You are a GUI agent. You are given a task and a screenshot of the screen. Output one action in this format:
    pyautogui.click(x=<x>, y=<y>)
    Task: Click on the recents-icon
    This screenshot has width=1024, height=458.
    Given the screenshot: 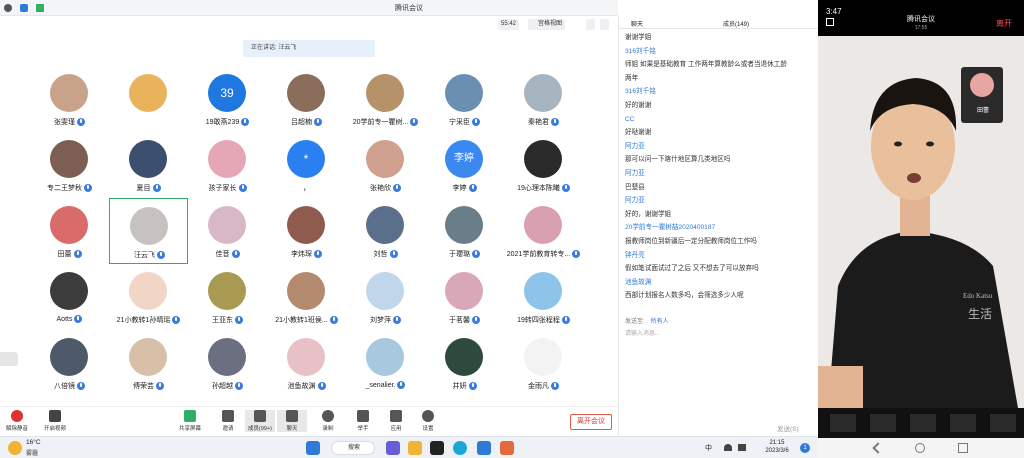 What is the action you would take?
    pyautogui.click(x=963, y=448)
    